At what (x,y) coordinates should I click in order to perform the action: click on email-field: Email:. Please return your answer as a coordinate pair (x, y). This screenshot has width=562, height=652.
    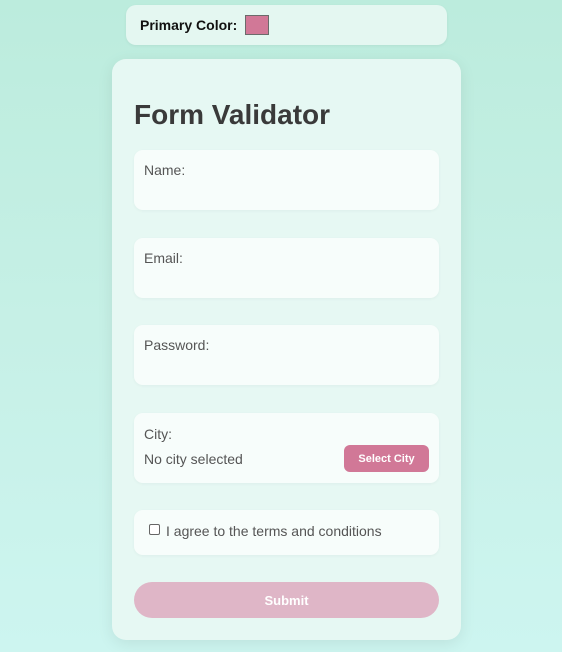
    Looking at the image, I should click on (286, 268).